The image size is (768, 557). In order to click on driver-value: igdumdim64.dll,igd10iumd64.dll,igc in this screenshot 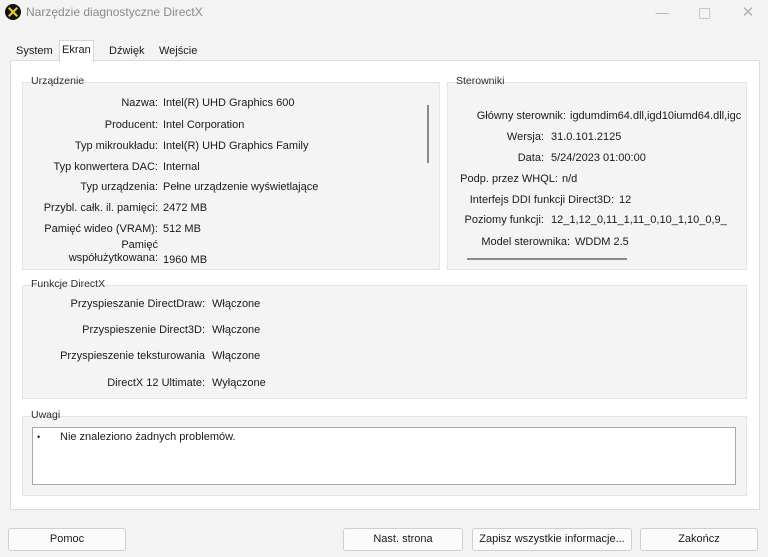, I will do `click(658, 116)`.